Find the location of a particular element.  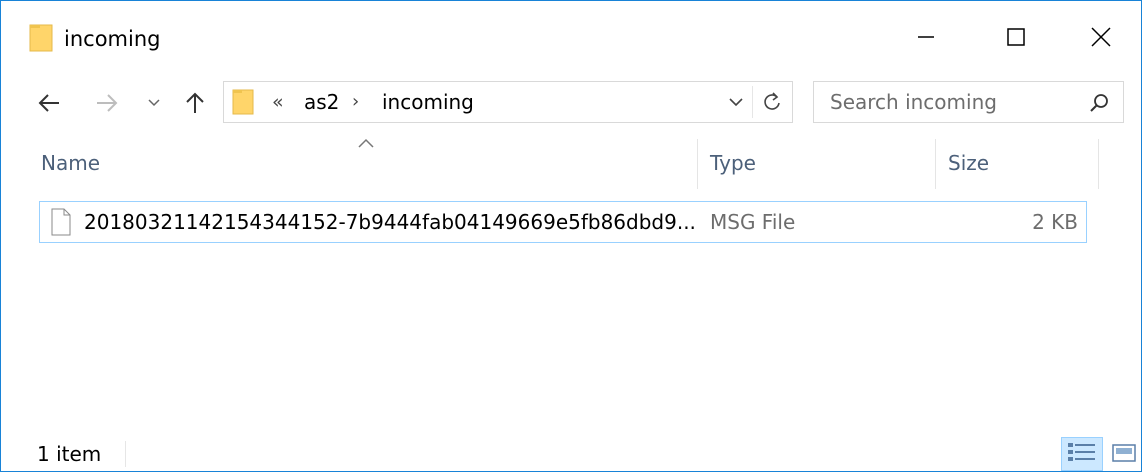

minimize-button is located at coordinates (926, 37).